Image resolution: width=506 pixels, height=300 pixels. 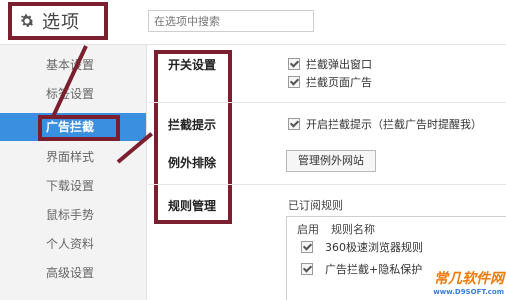 I want to click on watermark-logo: 常几软件网 www.D9SOFT.com, so click(x=462, y=282).